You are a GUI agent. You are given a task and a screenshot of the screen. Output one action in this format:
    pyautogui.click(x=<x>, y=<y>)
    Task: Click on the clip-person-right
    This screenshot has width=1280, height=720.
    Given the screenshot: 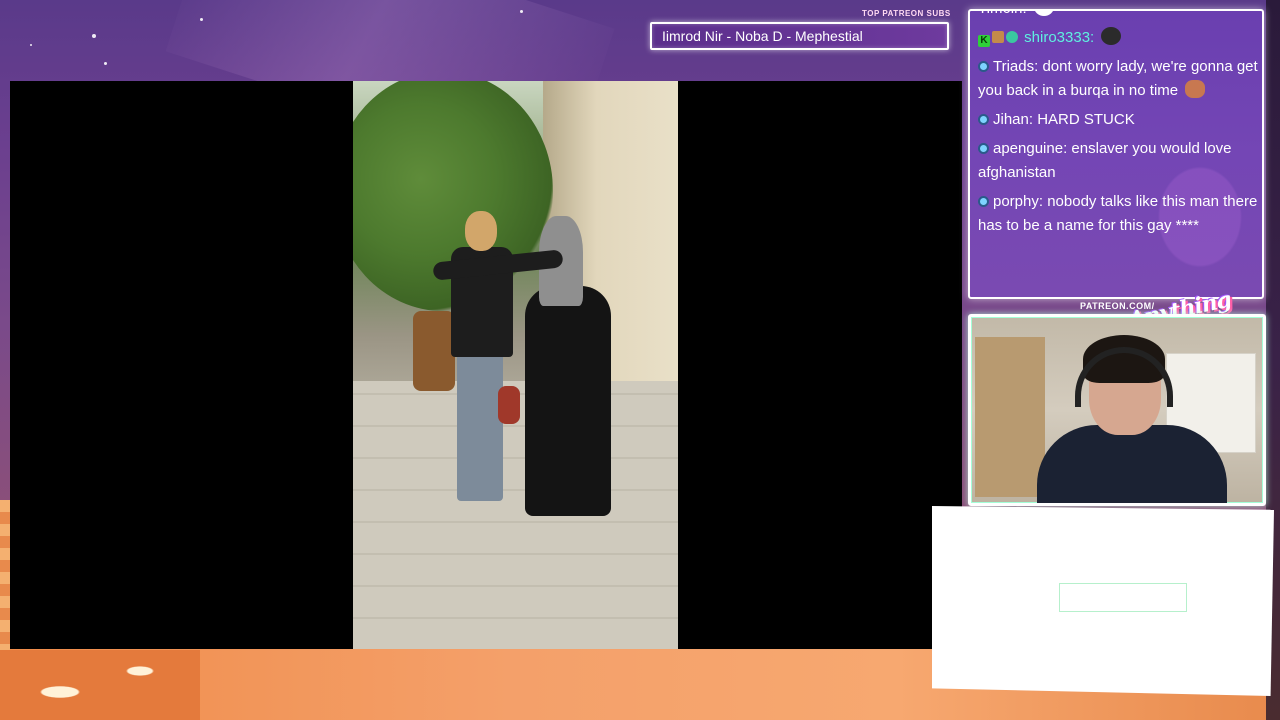 What is the action you would take?
    pyautogui.click(x=527, y=371)
    